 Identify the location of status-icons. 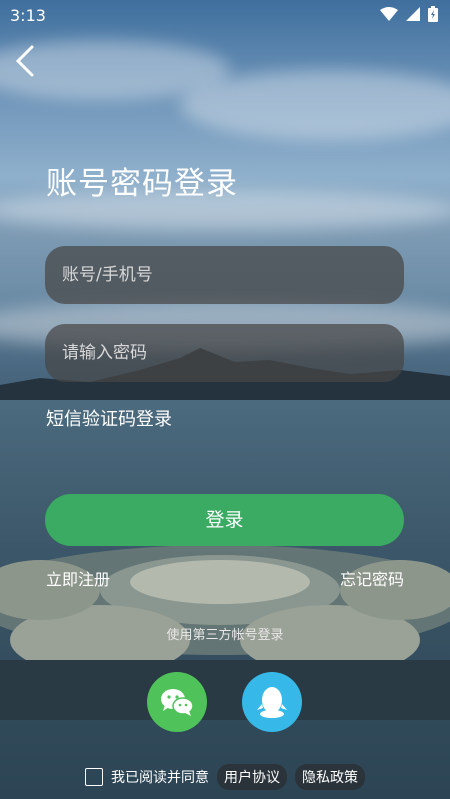
(409, 14).